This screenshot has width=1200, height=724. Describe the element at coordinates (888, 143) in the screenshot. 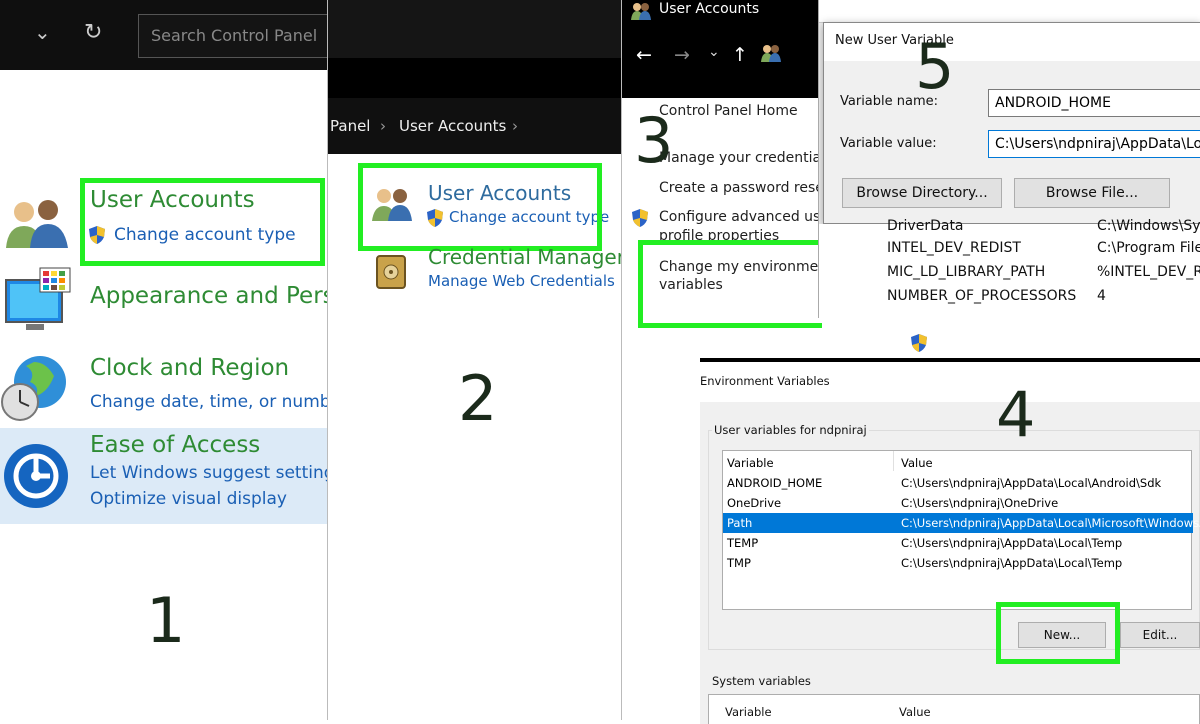

I see `variable-value-label: Variable value:` at that location.